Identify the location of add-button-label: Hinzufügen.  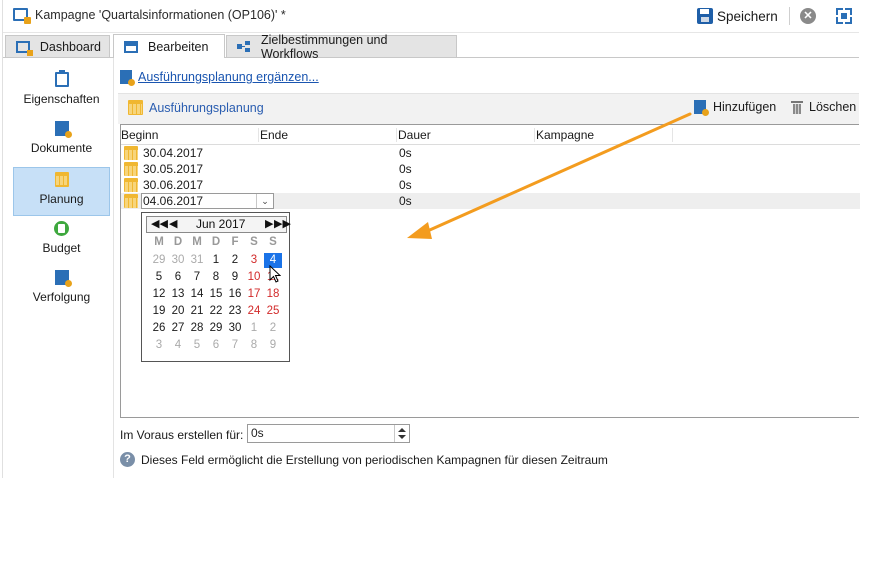
(745, 107).